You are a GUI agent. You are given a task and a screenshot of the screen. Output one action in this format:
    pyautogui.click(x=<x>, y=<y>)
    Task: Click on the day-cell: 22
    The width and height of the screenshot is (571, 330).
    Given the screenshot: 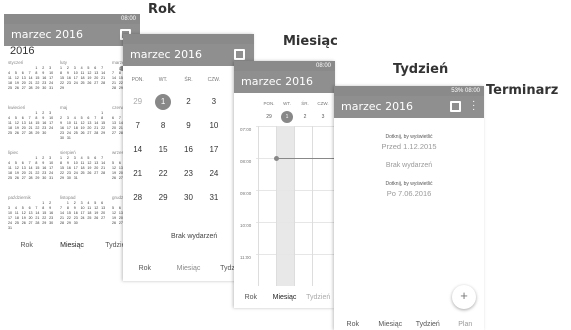 What is the action you would take?
    pyautogui.click(x=162, y=178)
    